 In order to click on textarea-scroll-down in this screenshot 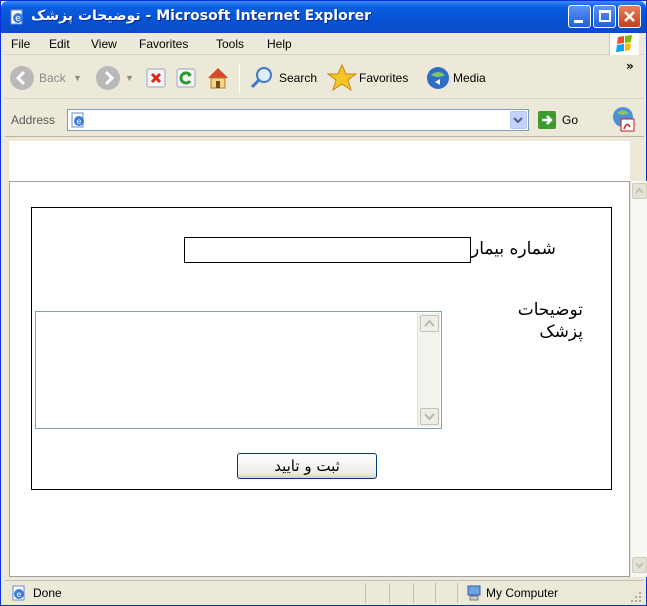, I will do `click(429, 416)`.